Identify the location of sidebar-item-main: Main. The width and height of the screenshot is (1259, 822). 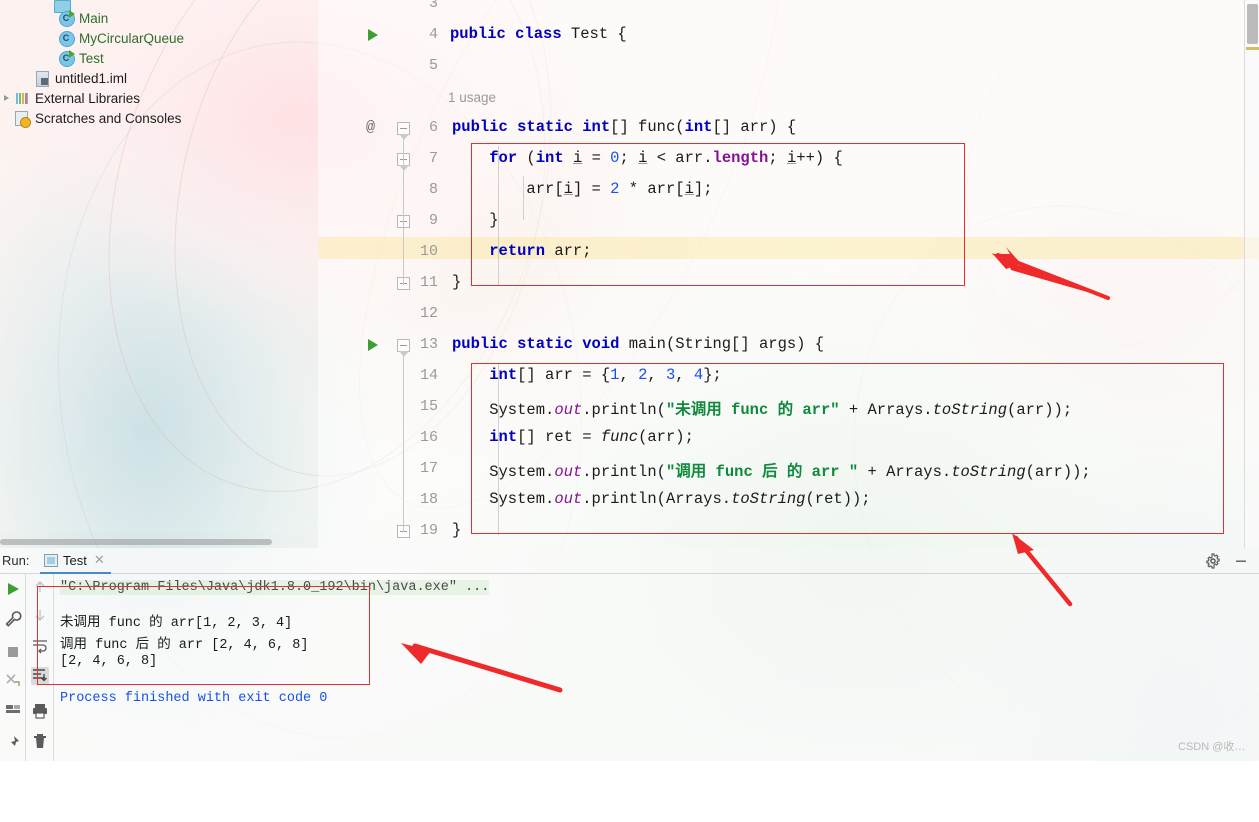
(83, 18).